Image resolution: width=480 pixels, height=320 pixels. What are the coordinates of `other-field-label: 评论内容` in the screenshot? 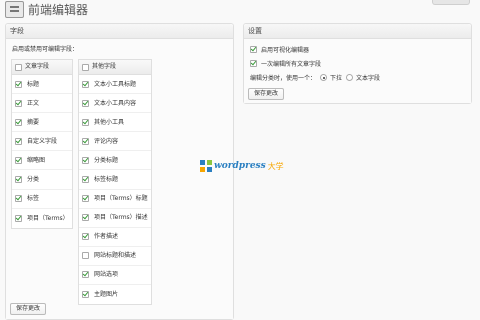 It's located at (106, 141).